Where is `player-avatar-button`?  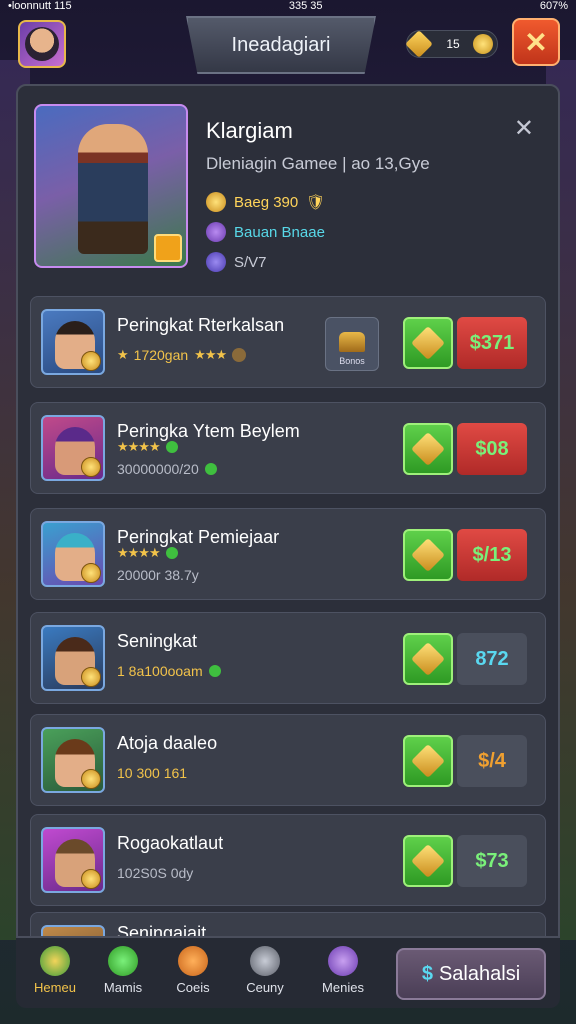
player-avatar-button is located at coordinates (42, 44).